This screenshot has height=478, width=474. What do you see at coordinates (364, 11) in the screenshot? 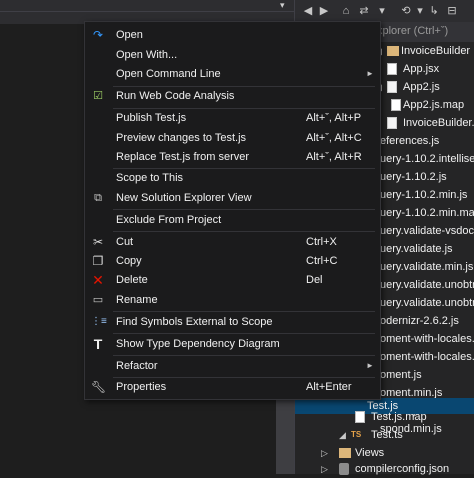
I see `sync-icon: ⇄` at bounding box center [364, 11].